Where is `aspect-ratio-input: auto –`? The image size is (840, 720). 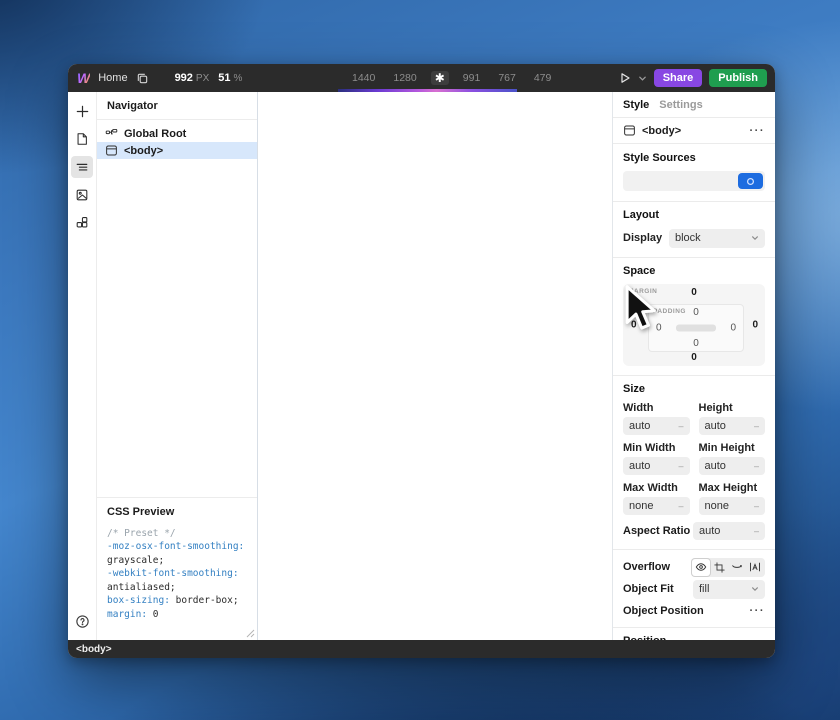 aspect-ratio-input: auto – is located at coordinates (729, 531).